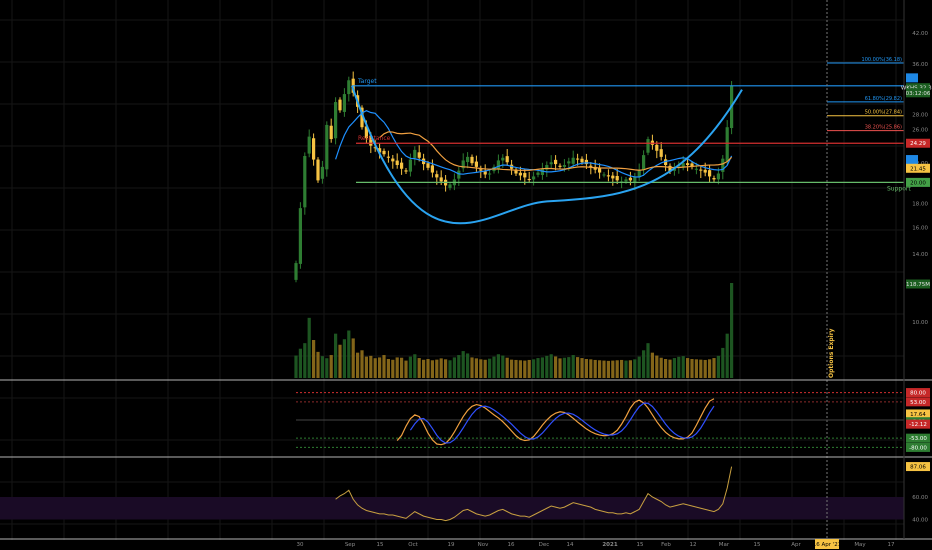 The image size is (932, 550). What do you see at coordinates (860, 545) in the screenshot?
I see `time-axis-tick: May` at bounding box center [860, 545].